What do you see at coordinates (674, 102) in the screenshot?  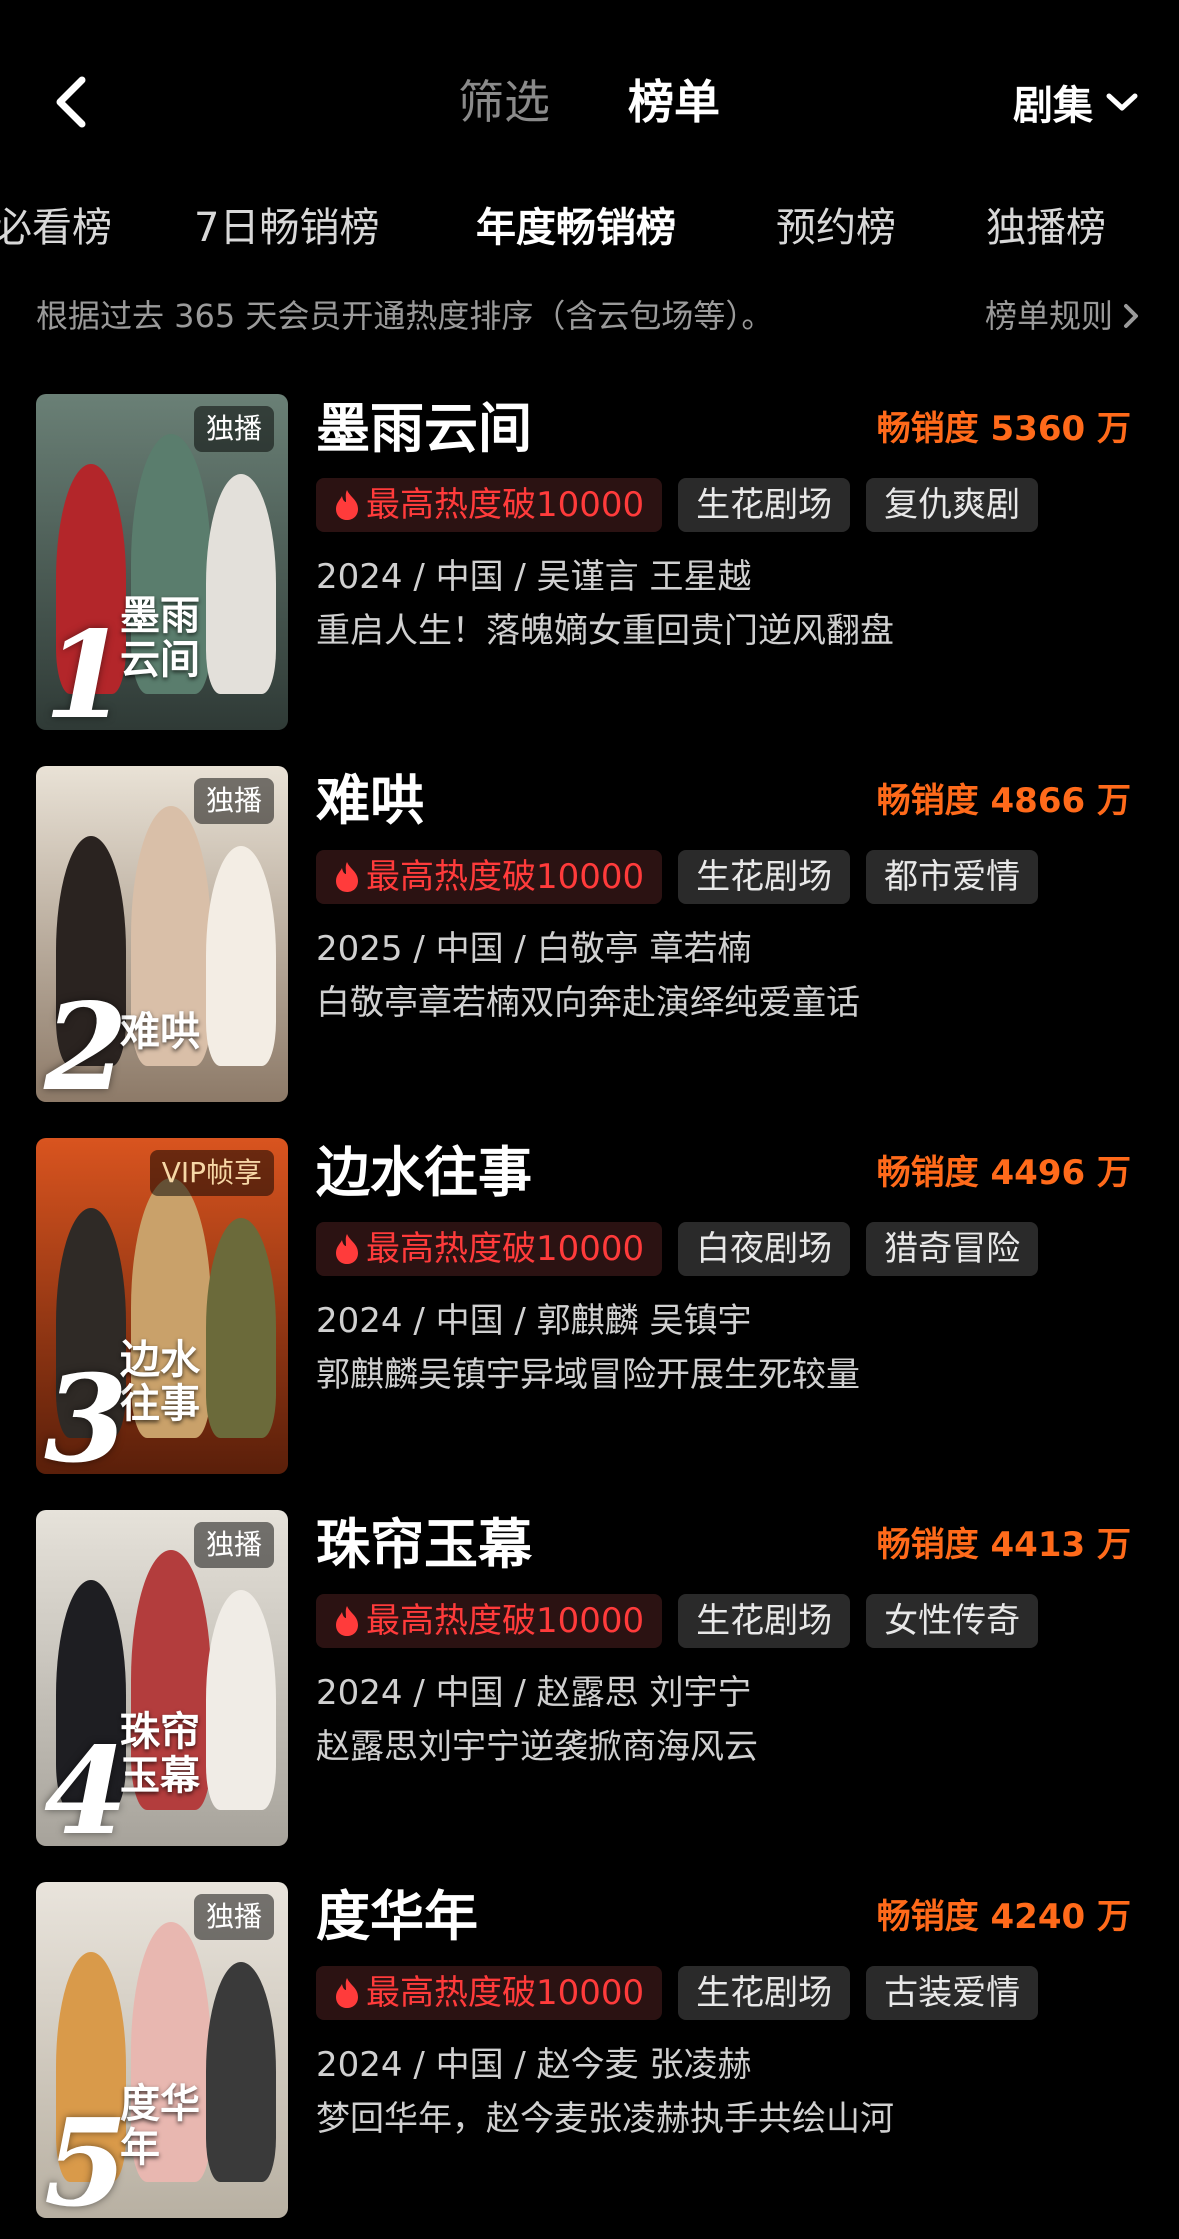 I see `tab-ranking: 榜单` at bounding box center [674, 102].